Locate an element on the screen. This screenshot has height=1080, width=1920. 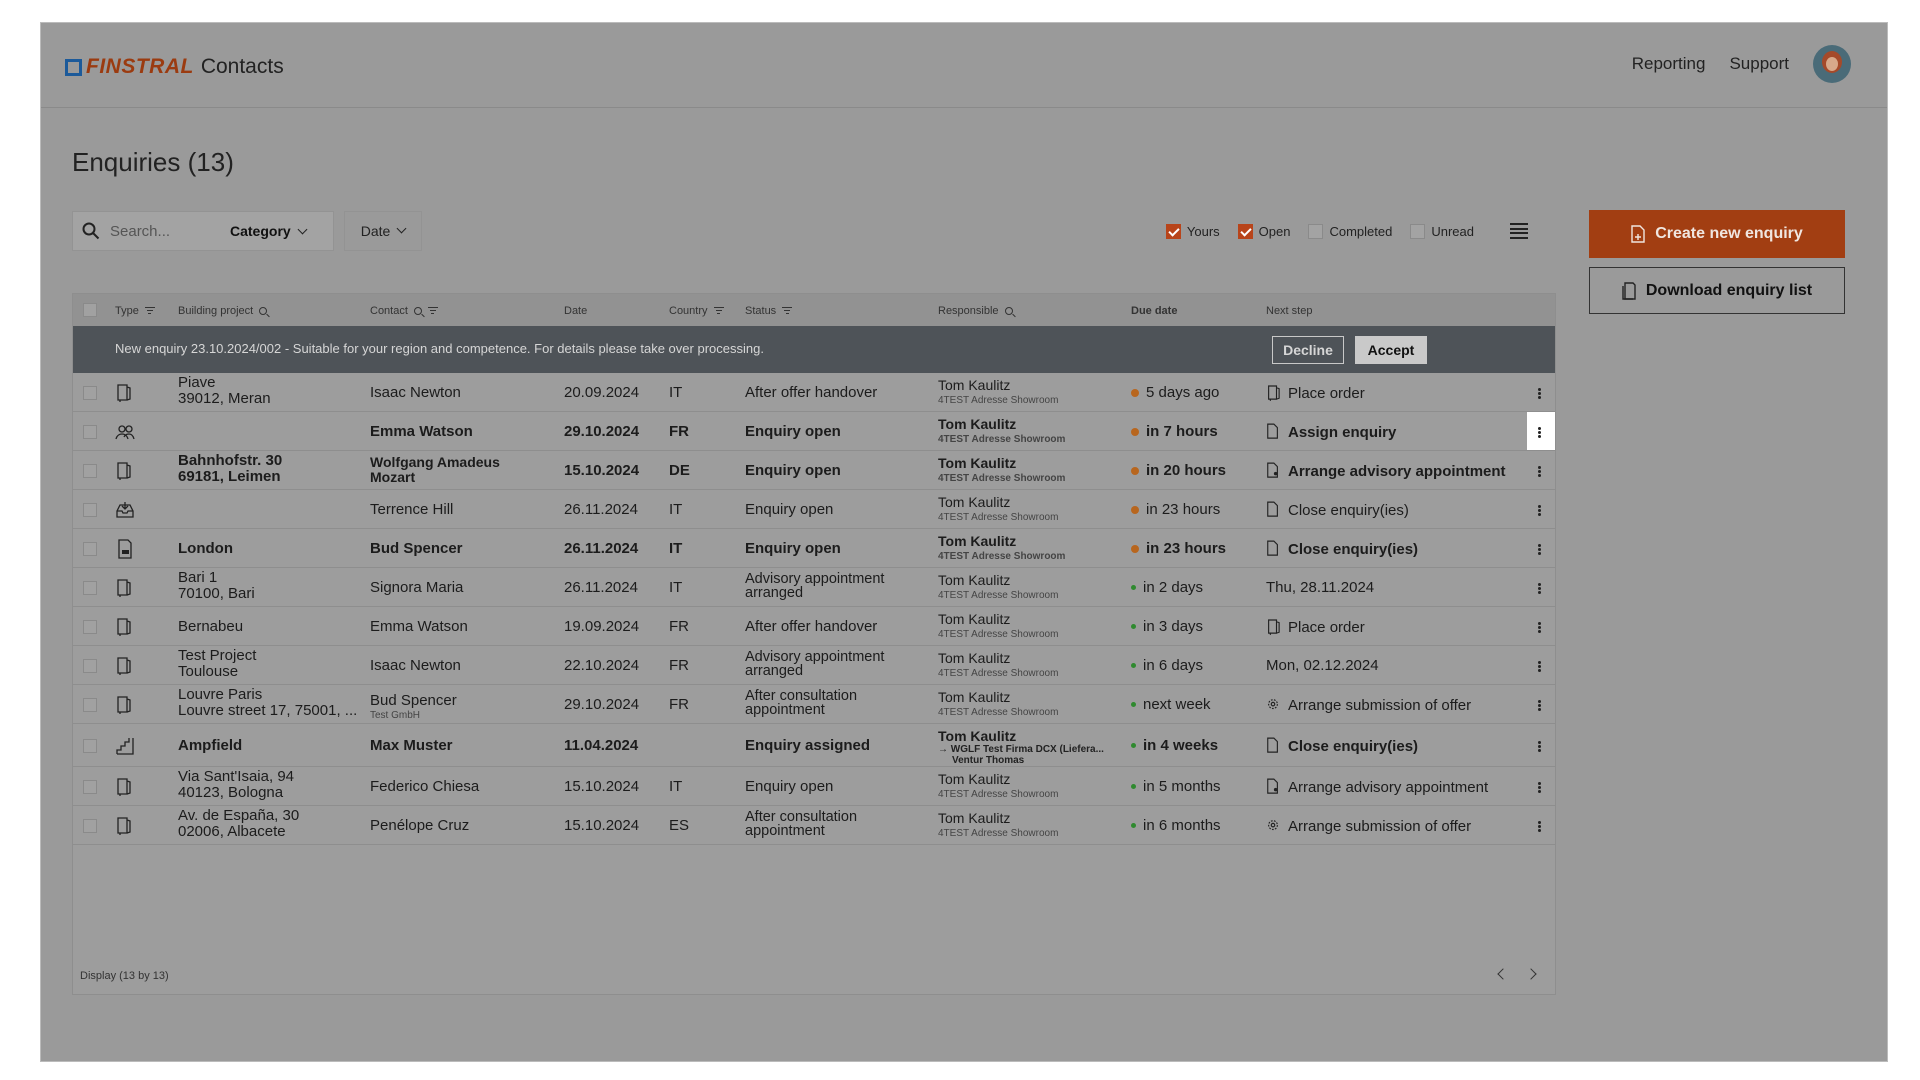
contact: Bud Spencer is located at coordinates (416, 548).